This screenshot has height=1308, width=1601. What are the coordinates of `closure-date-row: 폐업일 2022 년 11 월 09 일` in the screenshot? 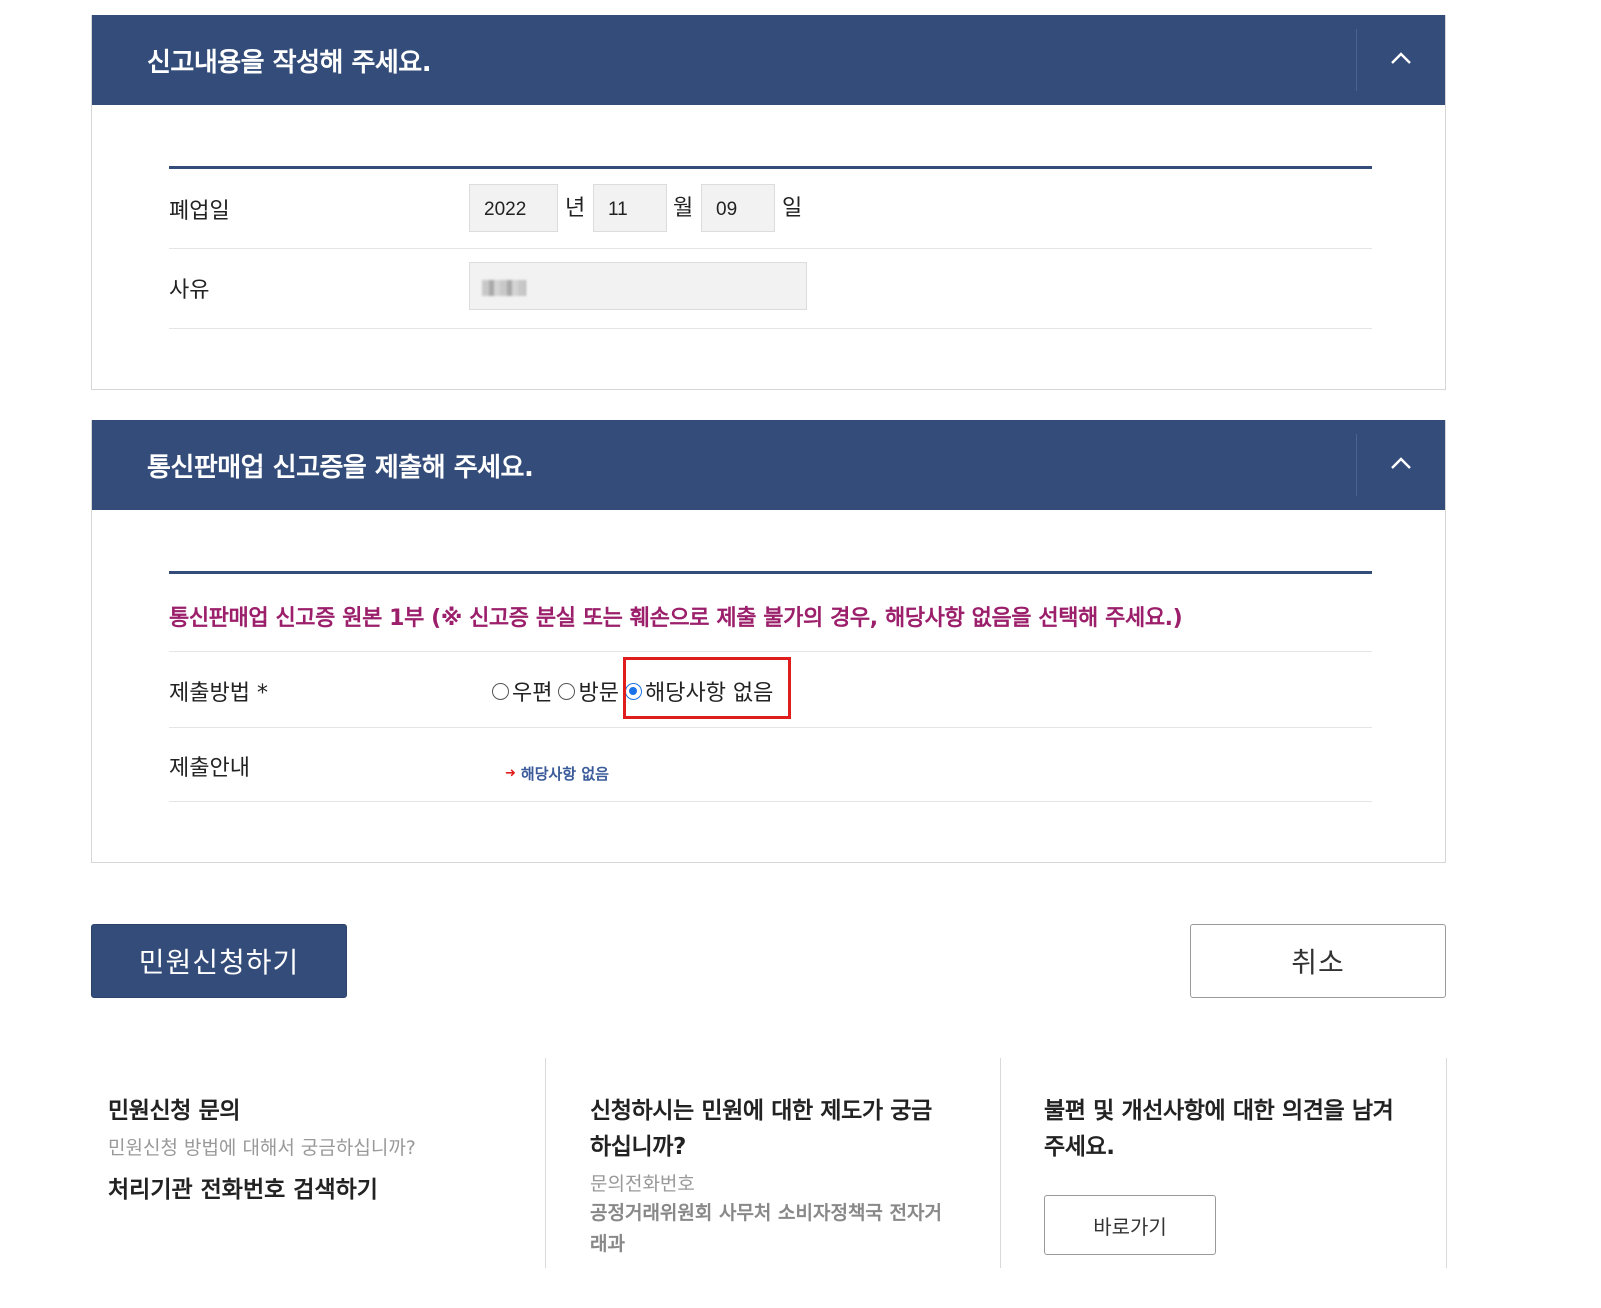 It's located at (770, 209).